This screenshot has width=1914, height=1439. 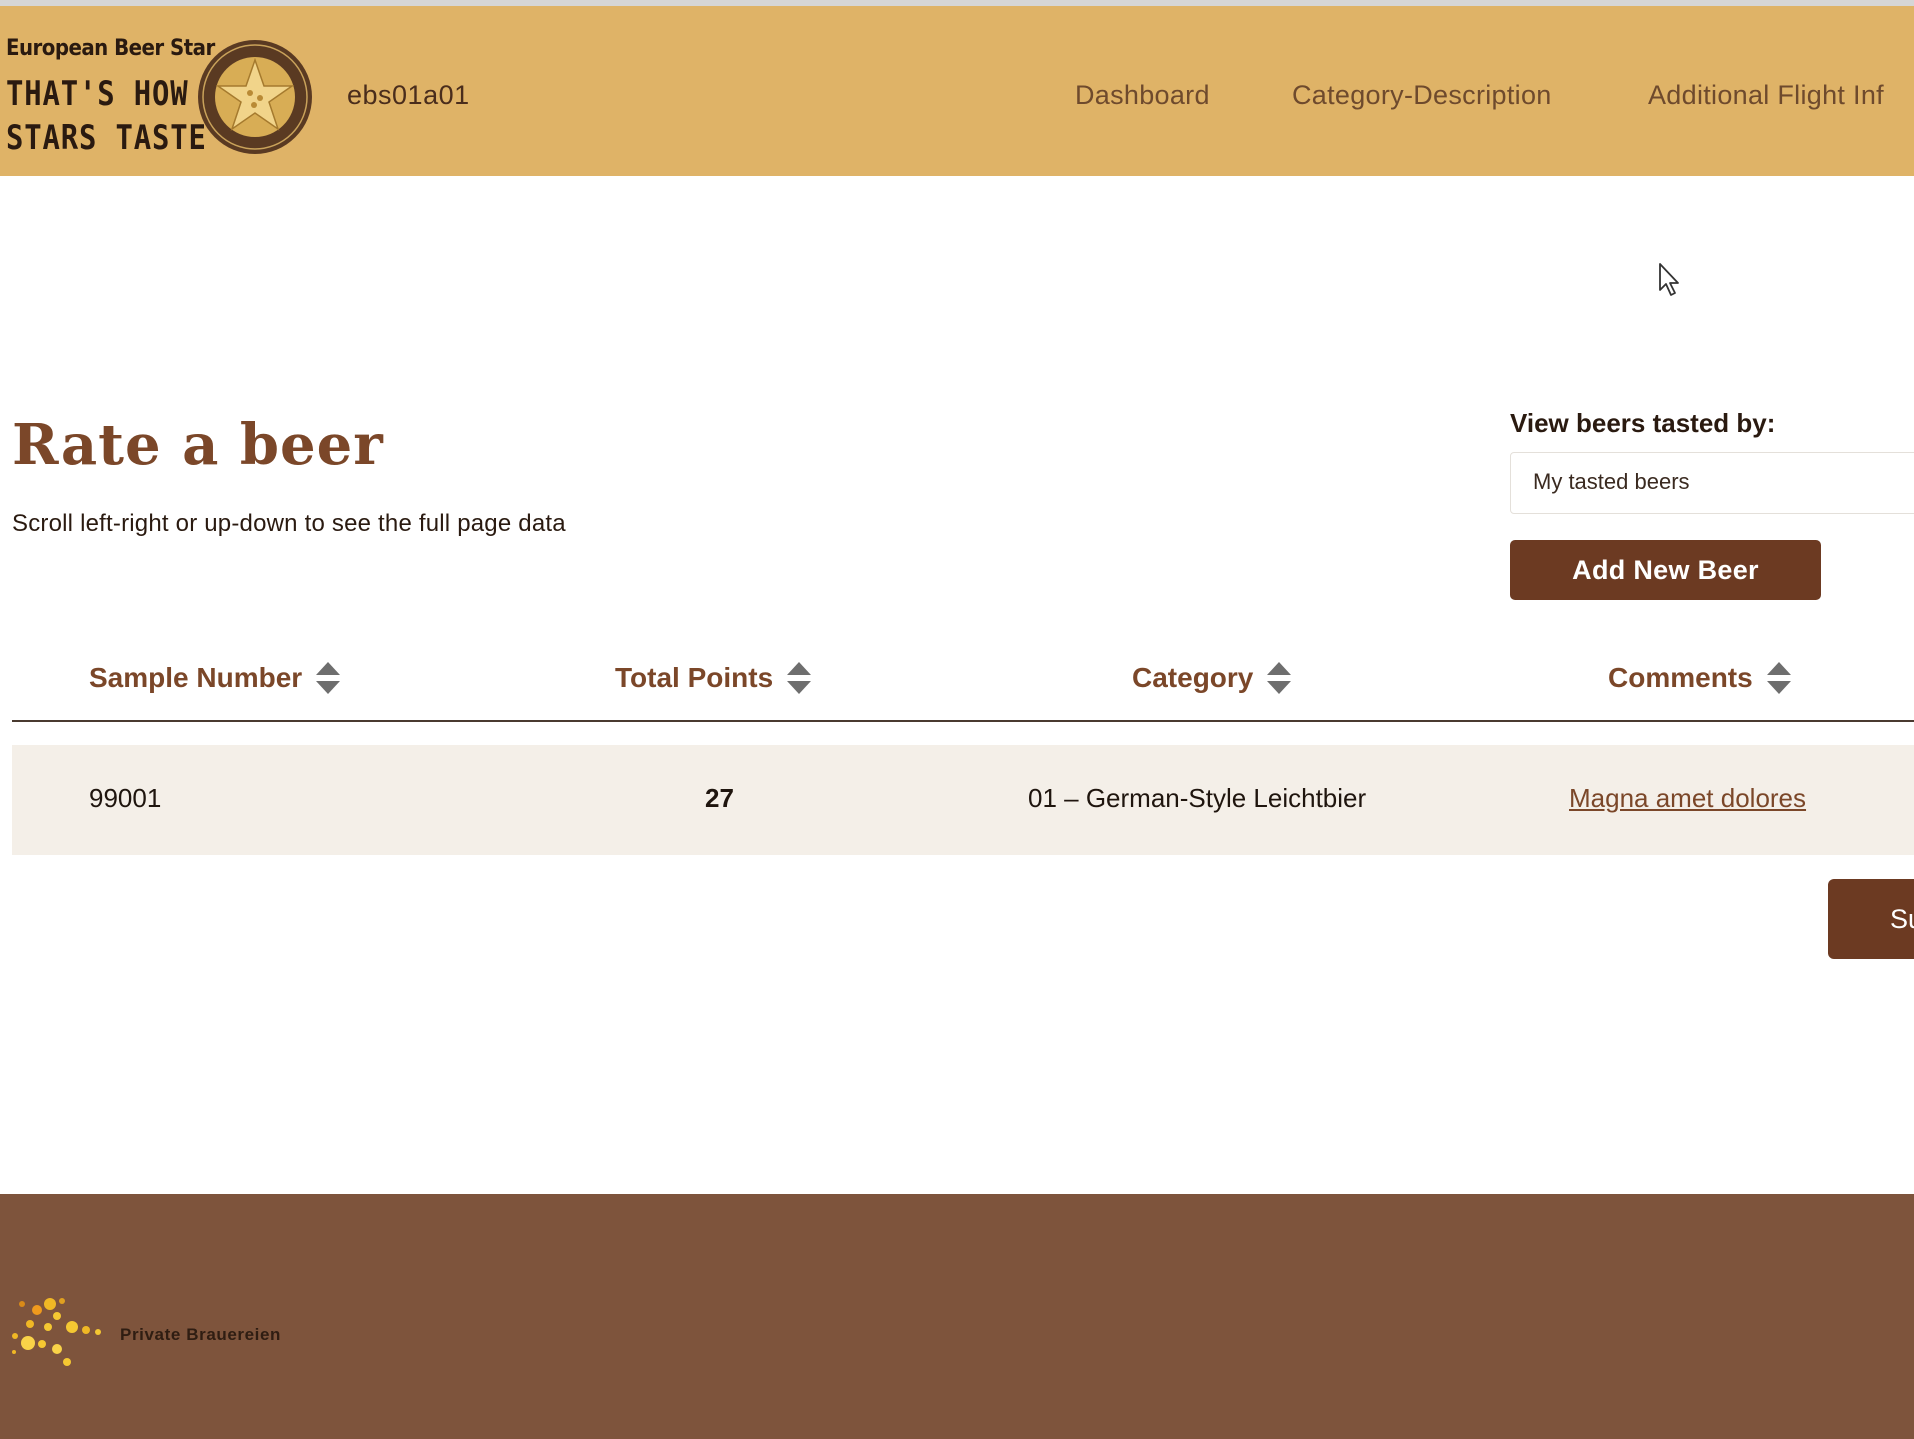 What do you see at coordinates (1611, 481) in the screenshot?
I see `view-beers-selected-value: My tasted beers` at bounding box center [1611, 481].